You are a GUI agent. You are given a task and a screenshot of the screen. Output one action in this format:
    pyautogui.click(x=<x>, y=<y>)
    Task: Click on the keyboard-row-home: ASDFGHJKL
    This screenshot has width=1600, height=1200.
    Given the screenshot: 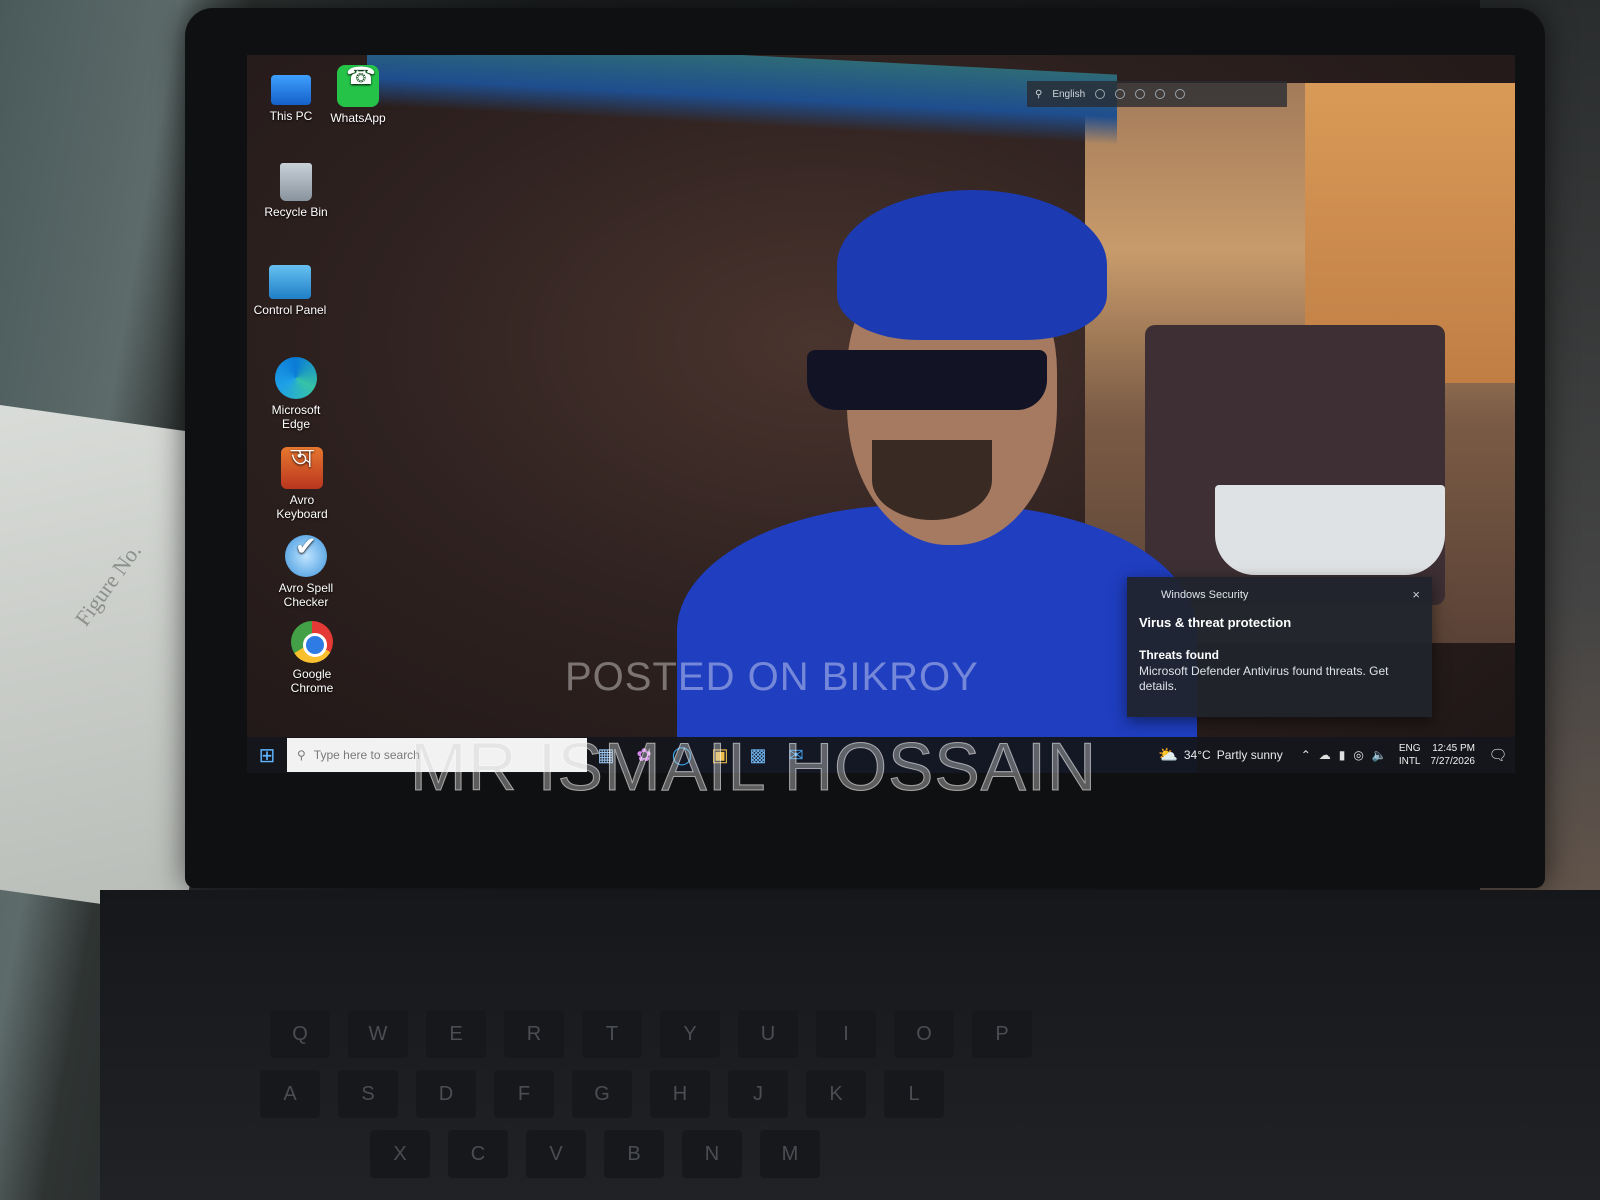 What is the action you would take?
    pyautogui.click(x=602, y=1094)
    